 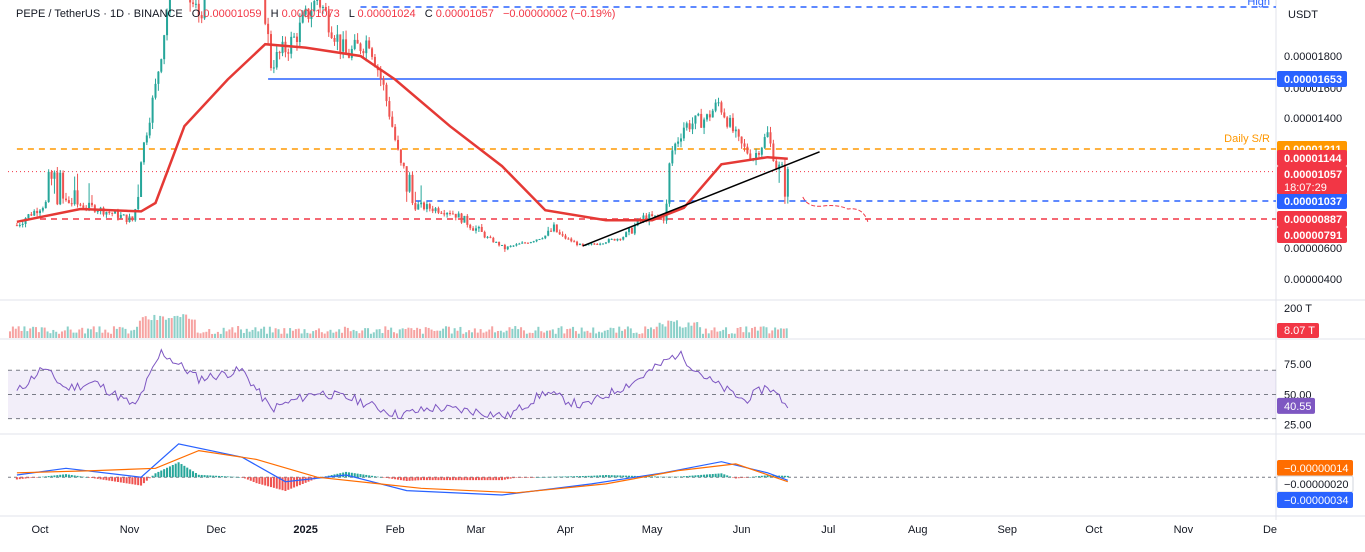 What do you see at coordinates (1298, 309) in the screenshot?
I see `volume-y-tick: 200 T` at bounding box center [1298, 309].